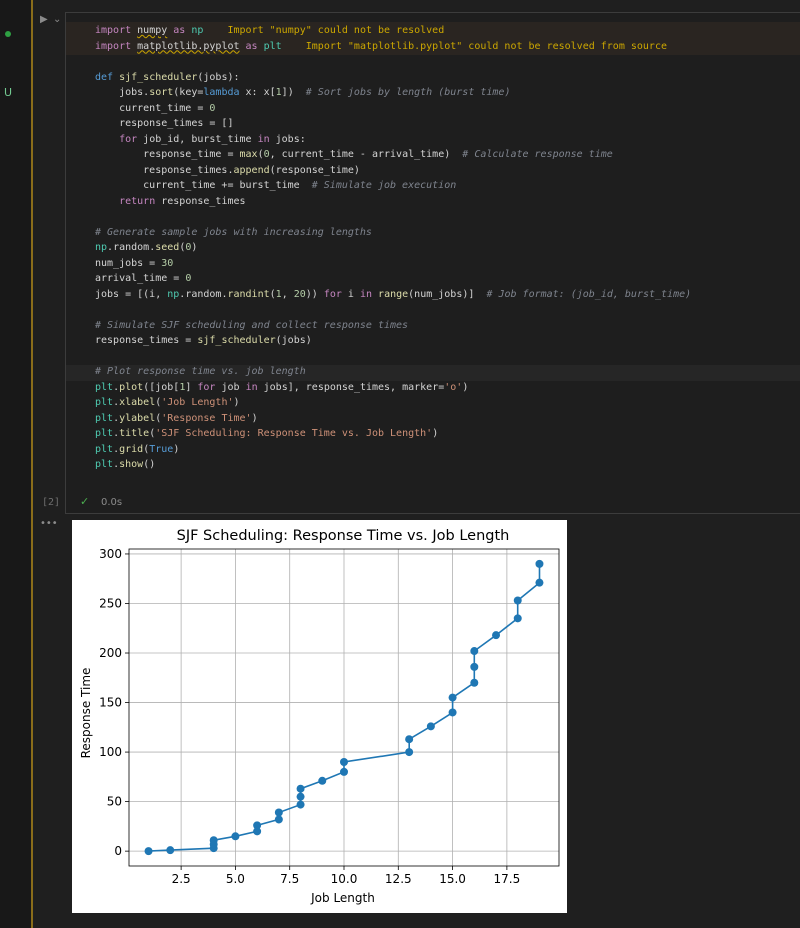  What do you see at coordinates (393, 109) in the screenshot?
I see `code-line: current_time = 0` at bounding box center [393, 109].